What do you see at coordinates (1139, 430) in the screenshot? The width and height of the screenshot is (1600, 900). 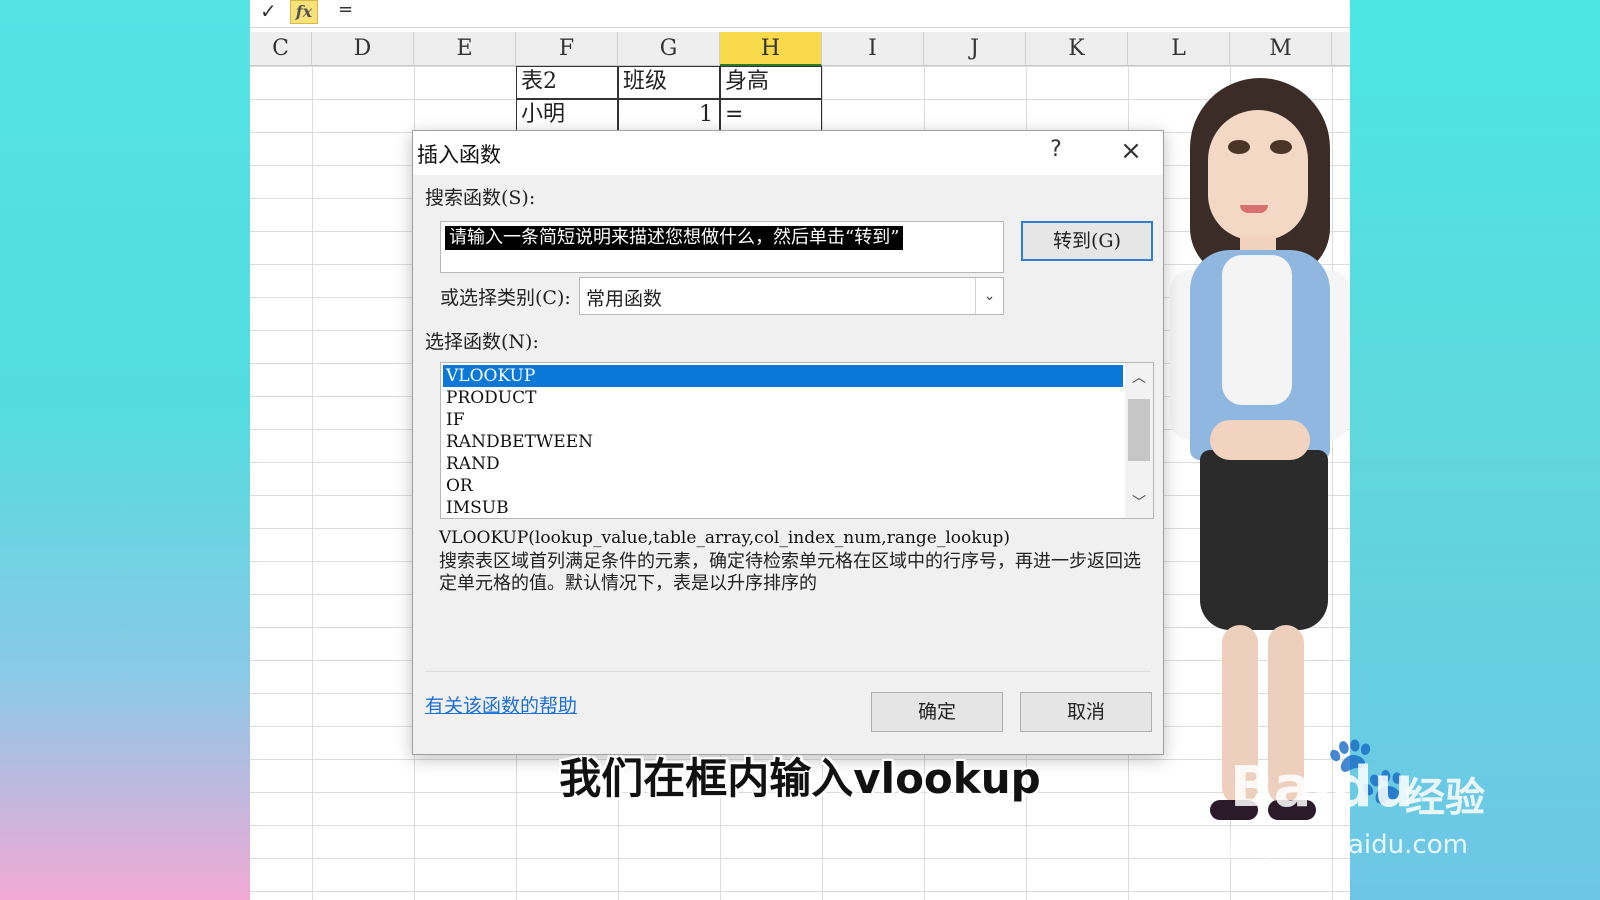 I see `scrollbar-thumb` at bounding box center [1139, 430].